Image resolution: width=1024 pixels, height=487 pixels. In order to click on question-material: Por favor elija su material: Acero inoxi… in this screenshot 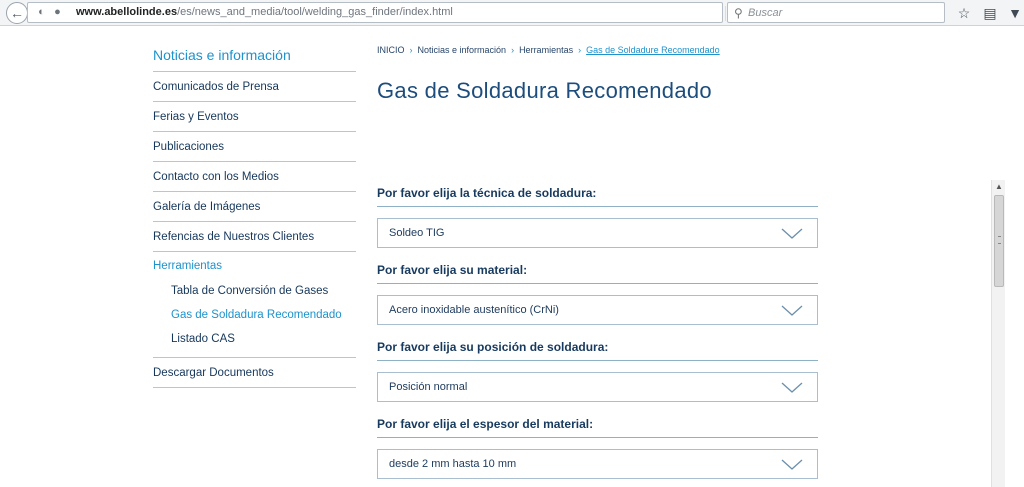, I will do `click(597, 293)`.